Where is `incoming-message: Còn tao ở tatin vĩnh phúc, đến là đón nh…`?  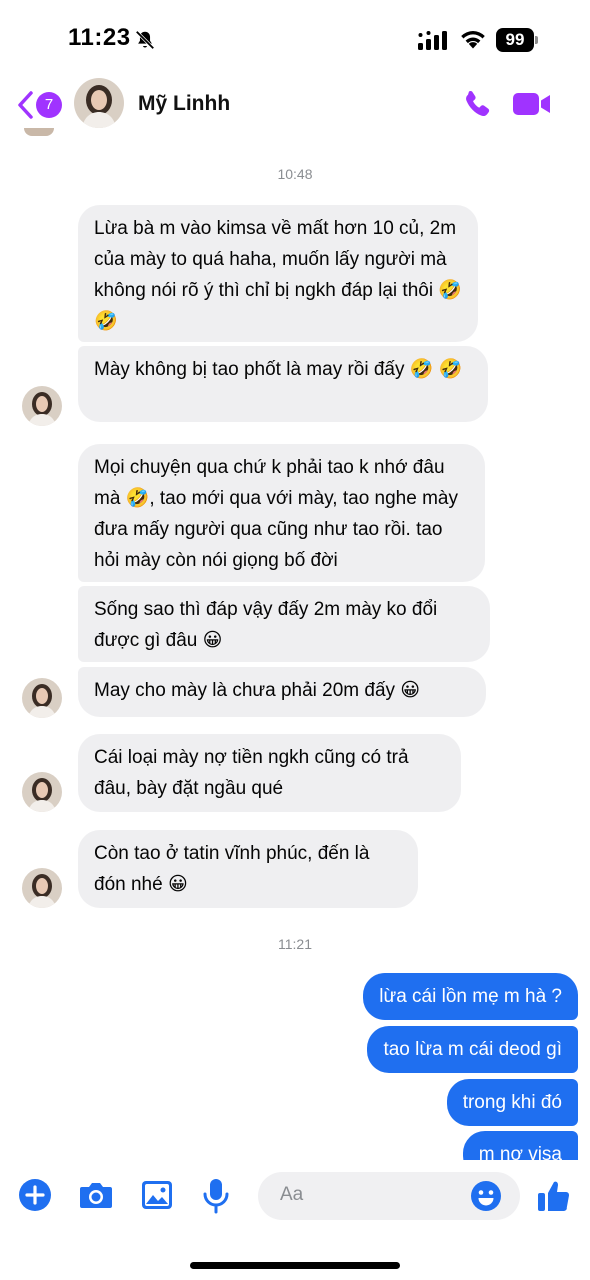 incoming-message: Còn tao ở tatin vĩnh phúc, đến là đón nh… is located at coordinates (248, 869).